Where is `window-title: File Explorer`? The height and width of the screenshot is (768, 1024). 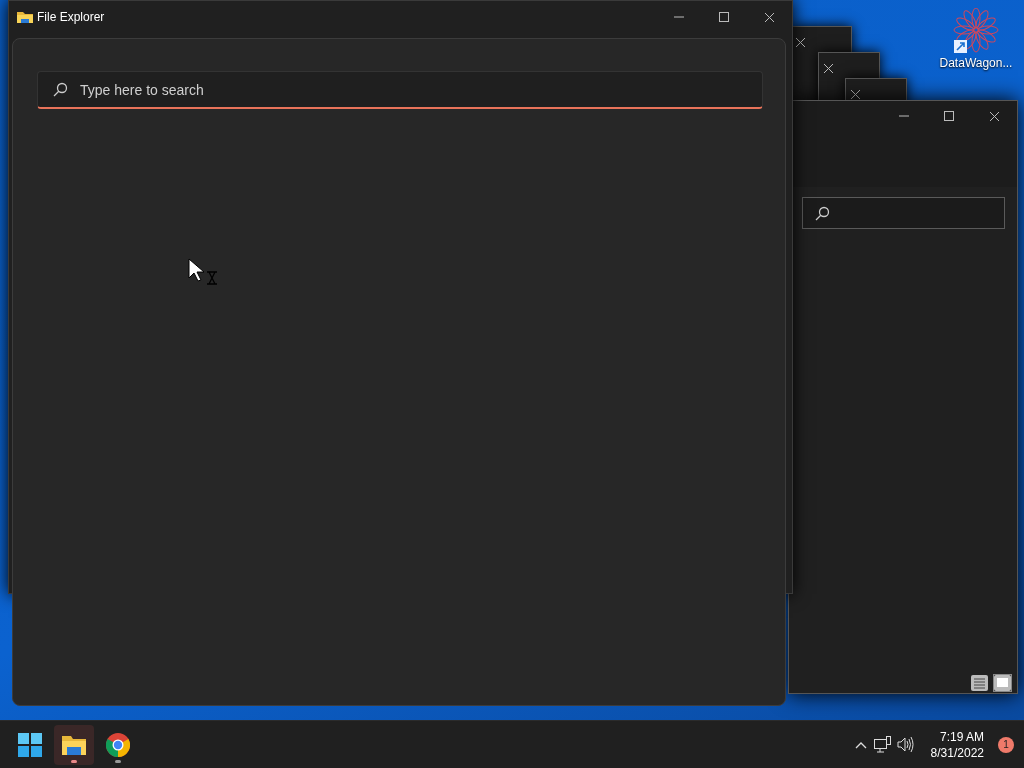 window-title: File Explorer is located at coordinates (71, 17).